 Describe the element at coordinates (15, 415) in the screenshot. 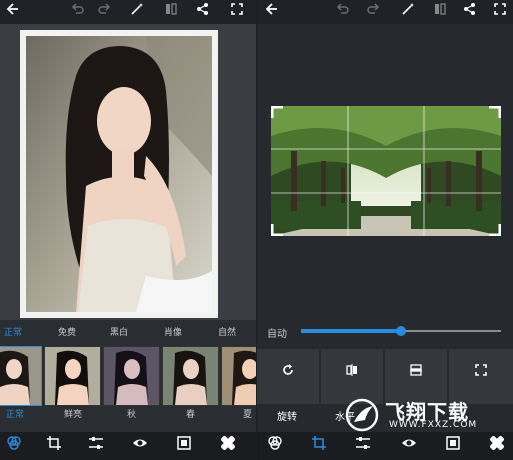

I see `filter-name-normal: 正常` at that location.